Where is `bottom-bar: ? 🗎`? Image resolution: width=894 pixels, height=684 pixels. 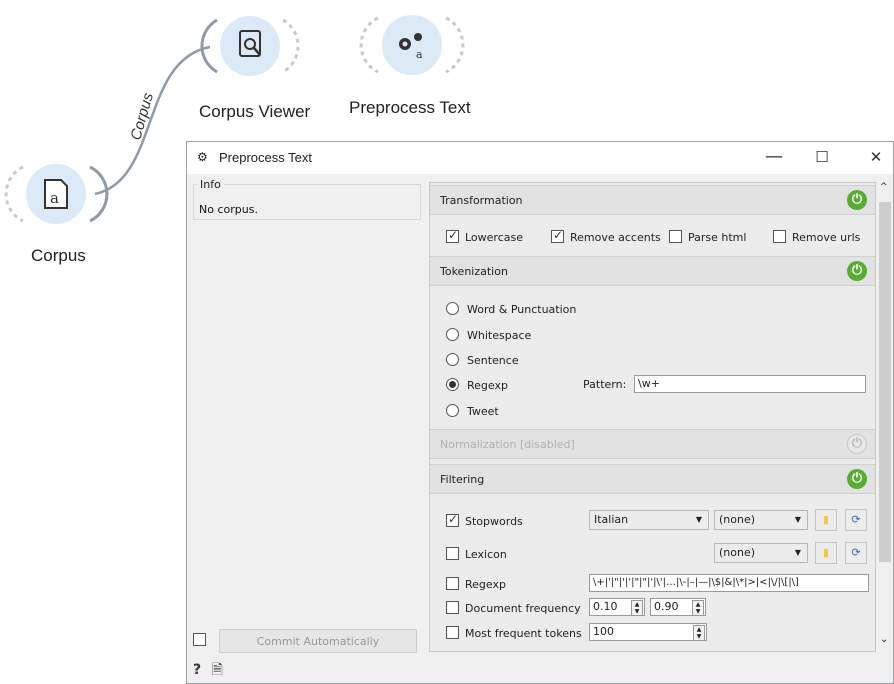
bottom-bar: ? 🗎 is located at coordinates (208, 671).